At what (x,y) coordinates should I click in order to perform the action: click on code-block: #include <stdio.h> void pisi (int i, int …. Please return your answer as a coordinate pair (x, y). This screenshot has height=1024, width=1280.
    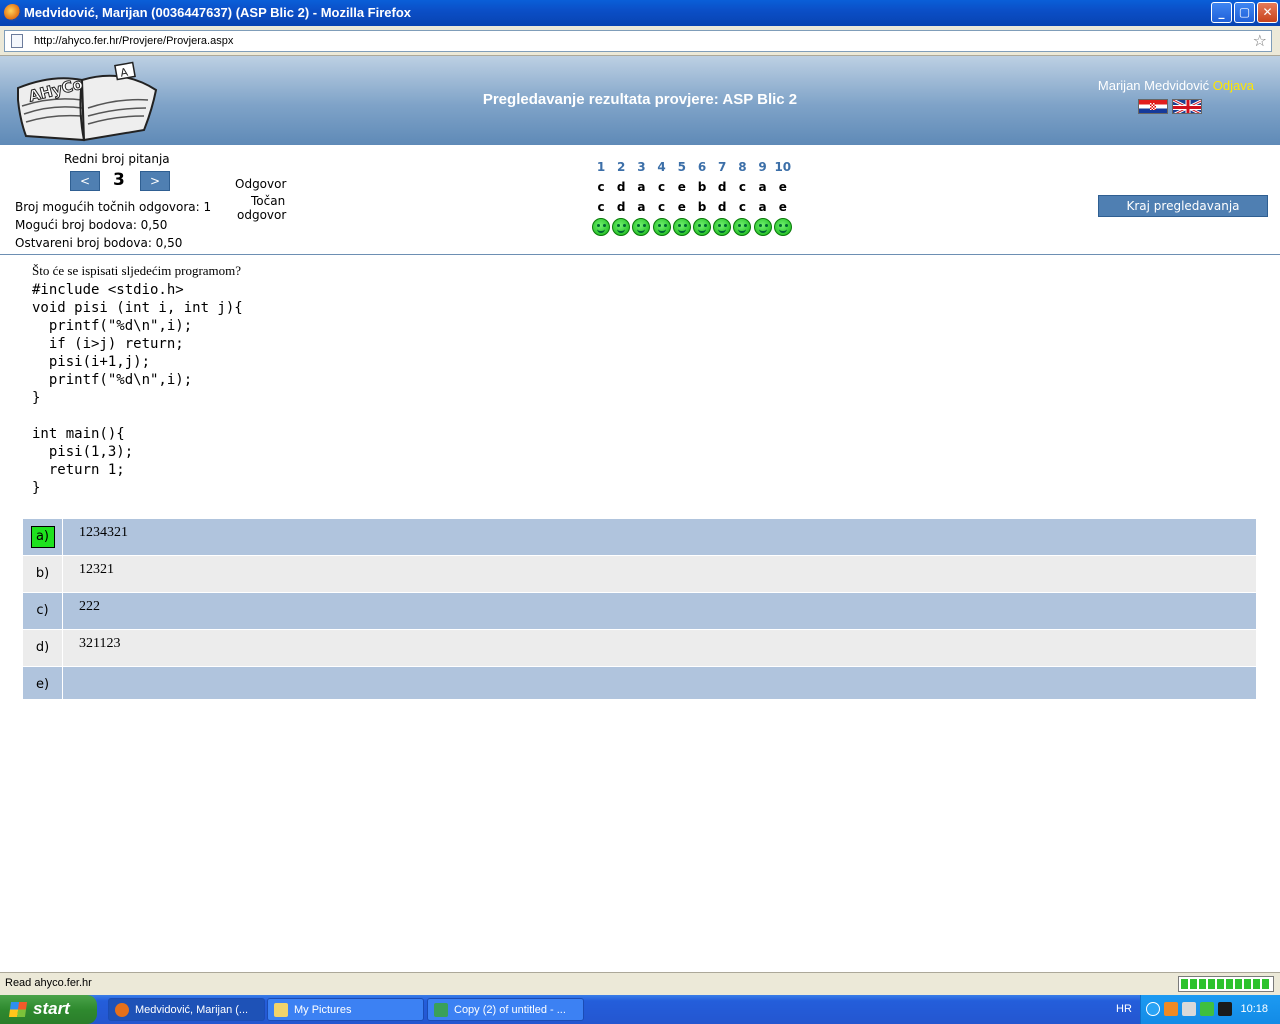
    Looking at the image, I should click on (137, 389).